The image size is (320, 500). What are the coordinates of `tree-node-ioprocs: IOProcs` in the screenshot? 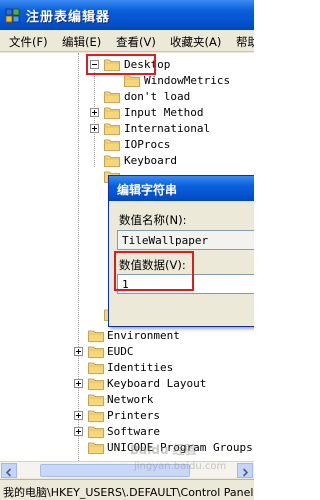 It's located at (127, 145).